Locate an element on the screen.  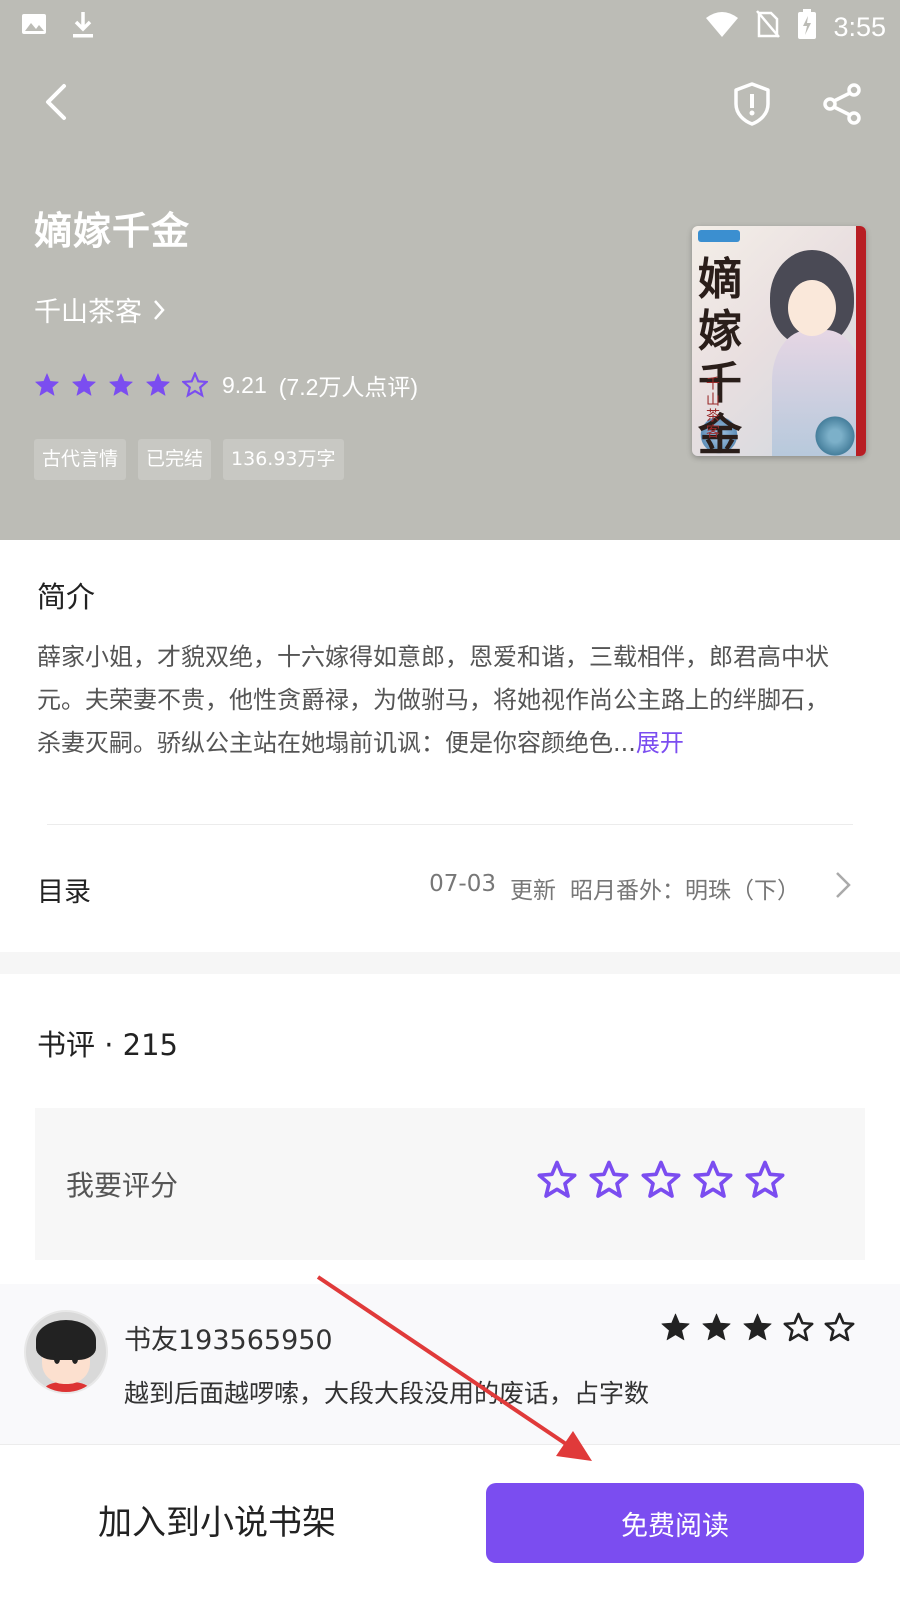
wifi-icon is located at coordinates (722, 27).